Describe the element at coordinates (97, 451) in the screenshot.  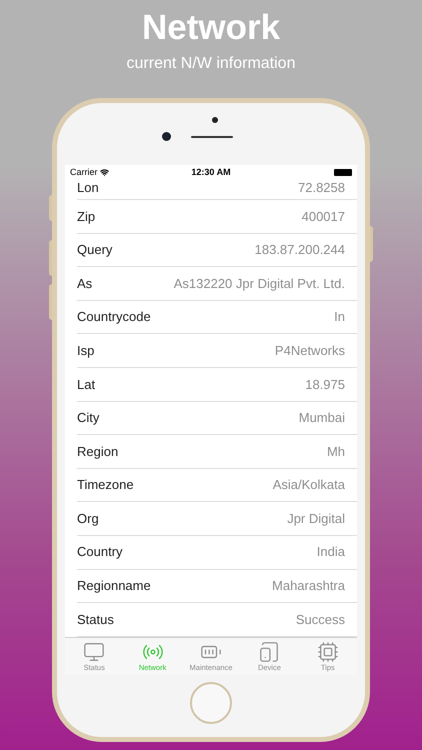
I see `row-label: Region` at that location.